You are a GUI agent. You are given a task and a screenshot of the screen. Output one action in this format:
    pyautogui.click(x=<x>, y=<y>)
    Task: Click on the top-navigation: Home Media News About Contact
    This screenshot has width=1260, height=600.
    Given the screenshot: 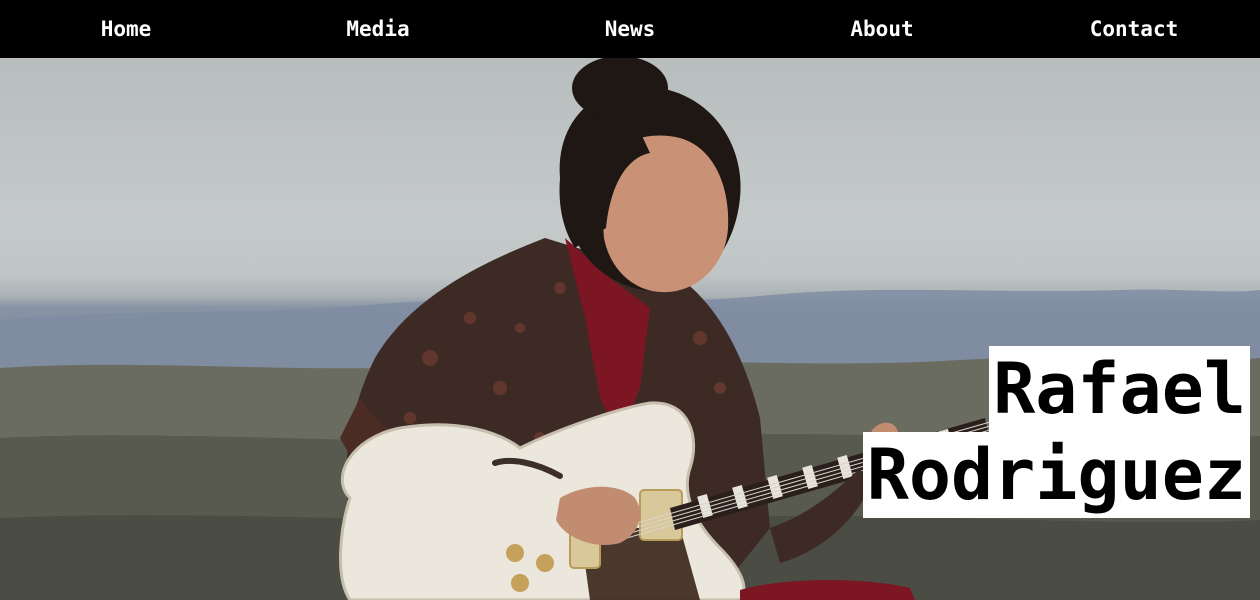 What is the action you would take?
    pyautogui.click(x=630, y=29)
    